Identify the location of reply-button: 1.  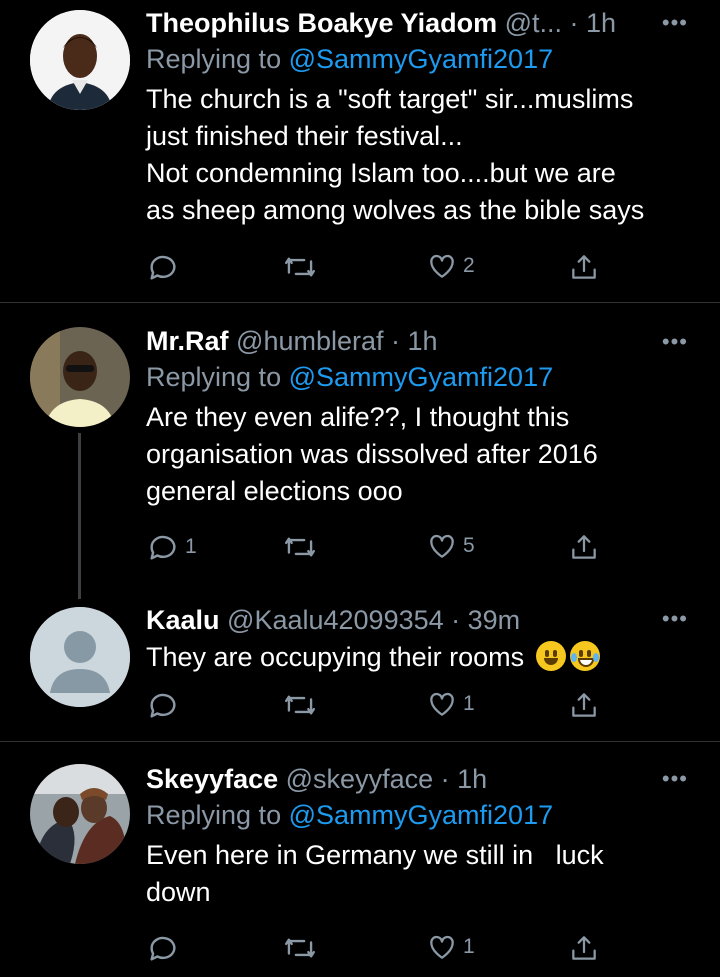
(171, 547).